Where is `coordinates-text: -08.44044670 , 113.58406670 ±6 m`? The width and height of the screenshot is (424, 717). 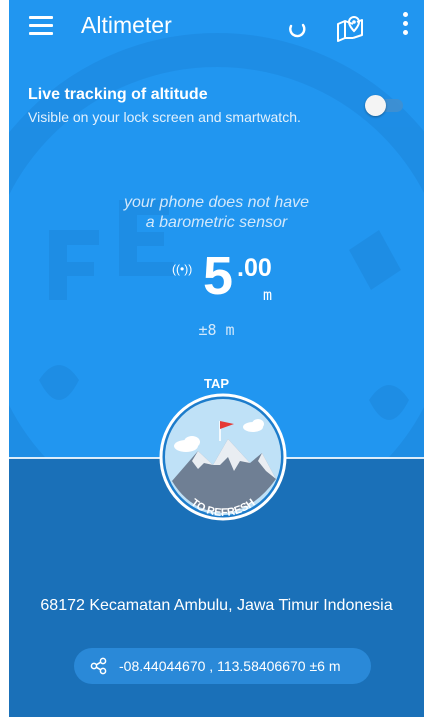 coordinates-text: -08.44044670 , 113.58406670 ±6 m is located at coordinates (230, 666).